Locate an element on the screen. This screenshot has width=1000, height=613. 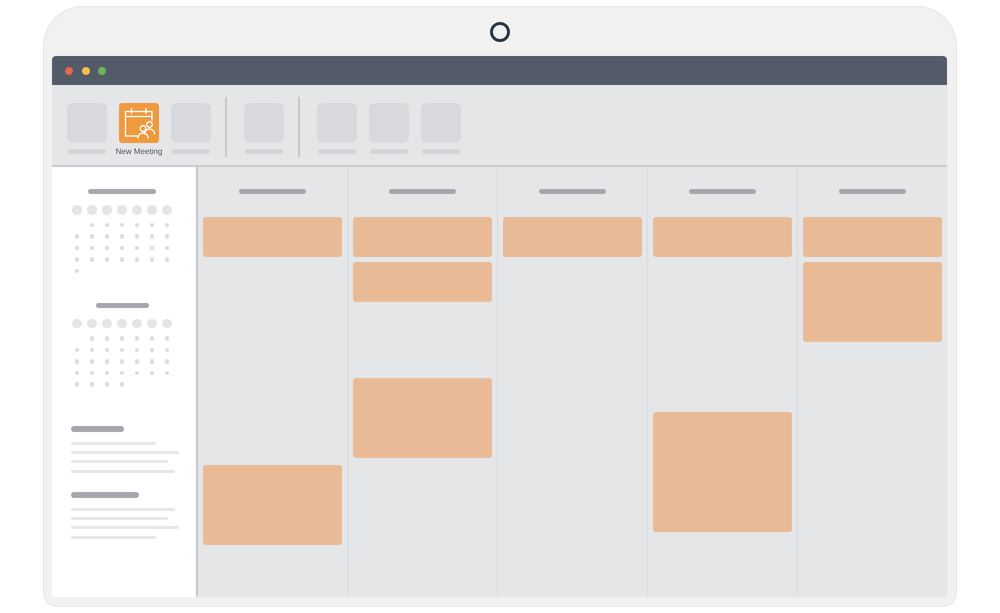
new-meeting-button: New Meeting is located at coordinates (139, 130).